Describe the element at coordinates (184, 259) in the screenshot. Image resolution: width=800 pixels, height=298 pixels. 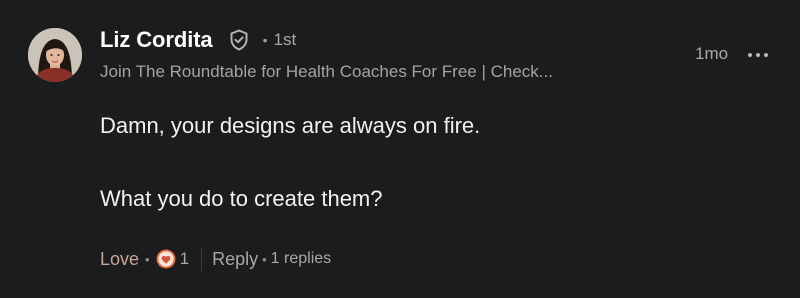
I see `reaction-count: 1` at that location.